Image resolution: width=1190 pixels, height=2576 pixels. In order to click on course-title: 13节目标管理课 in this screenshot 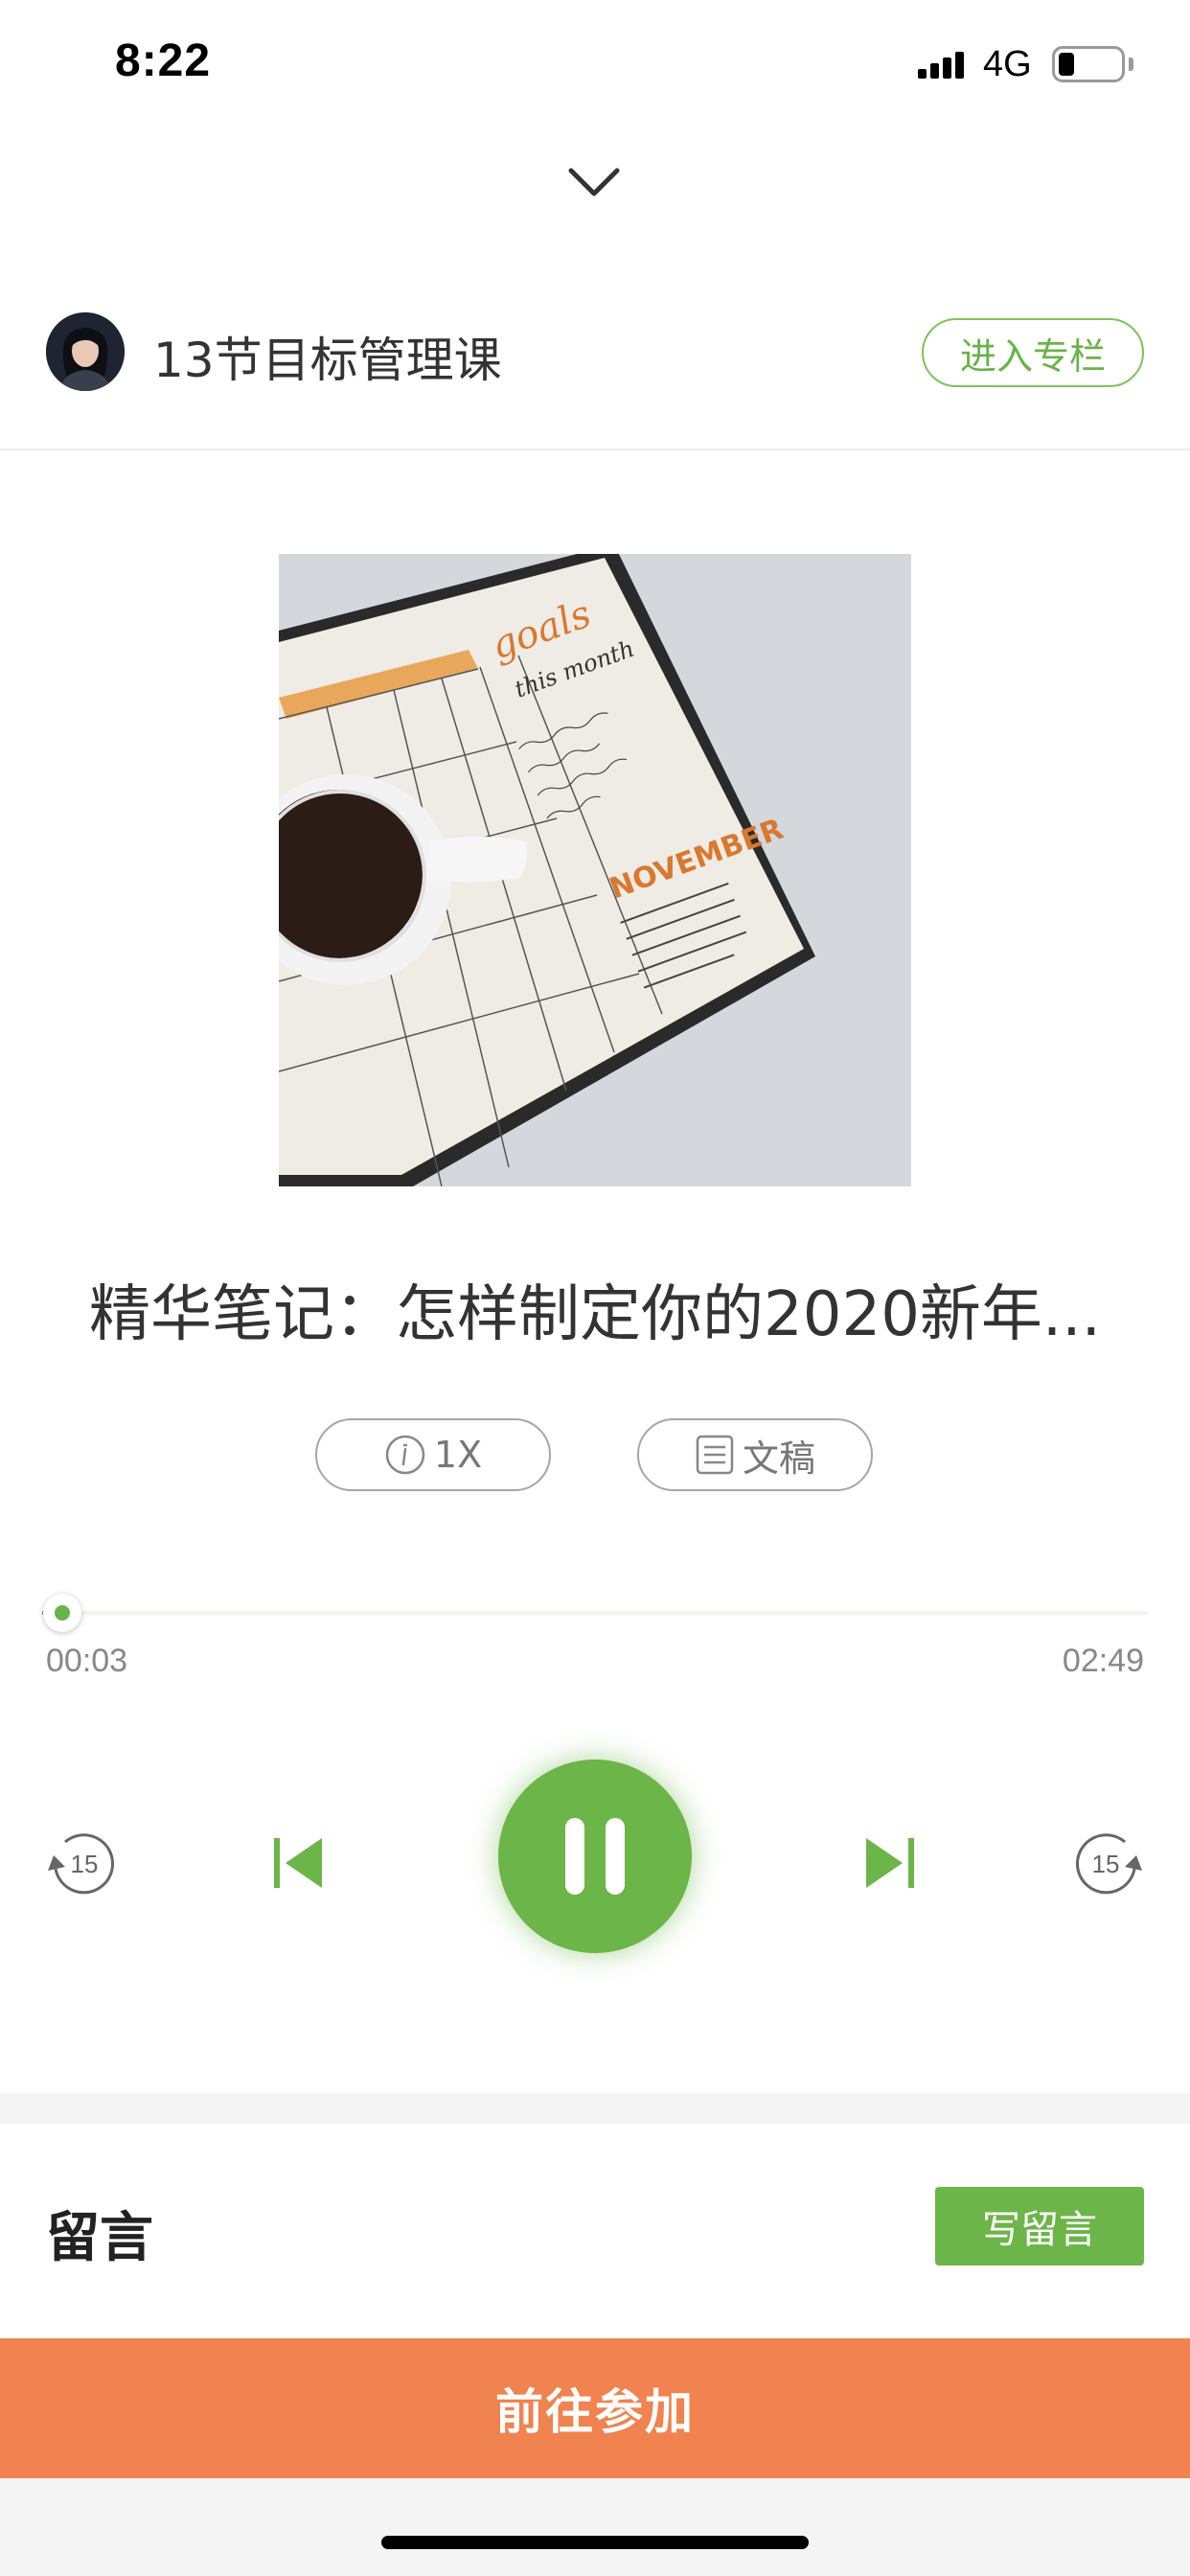, I will do `click(327, 356)`.